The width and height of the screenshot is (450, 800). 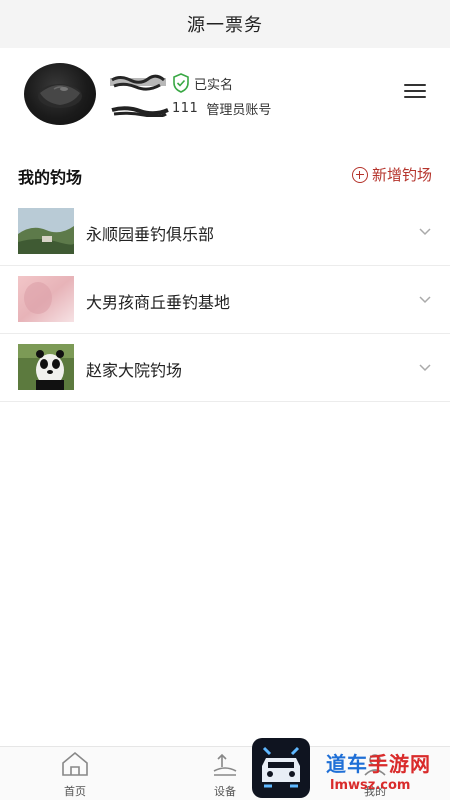 I want to click on top-bar: 源一票务, so click(x=225, y=24).